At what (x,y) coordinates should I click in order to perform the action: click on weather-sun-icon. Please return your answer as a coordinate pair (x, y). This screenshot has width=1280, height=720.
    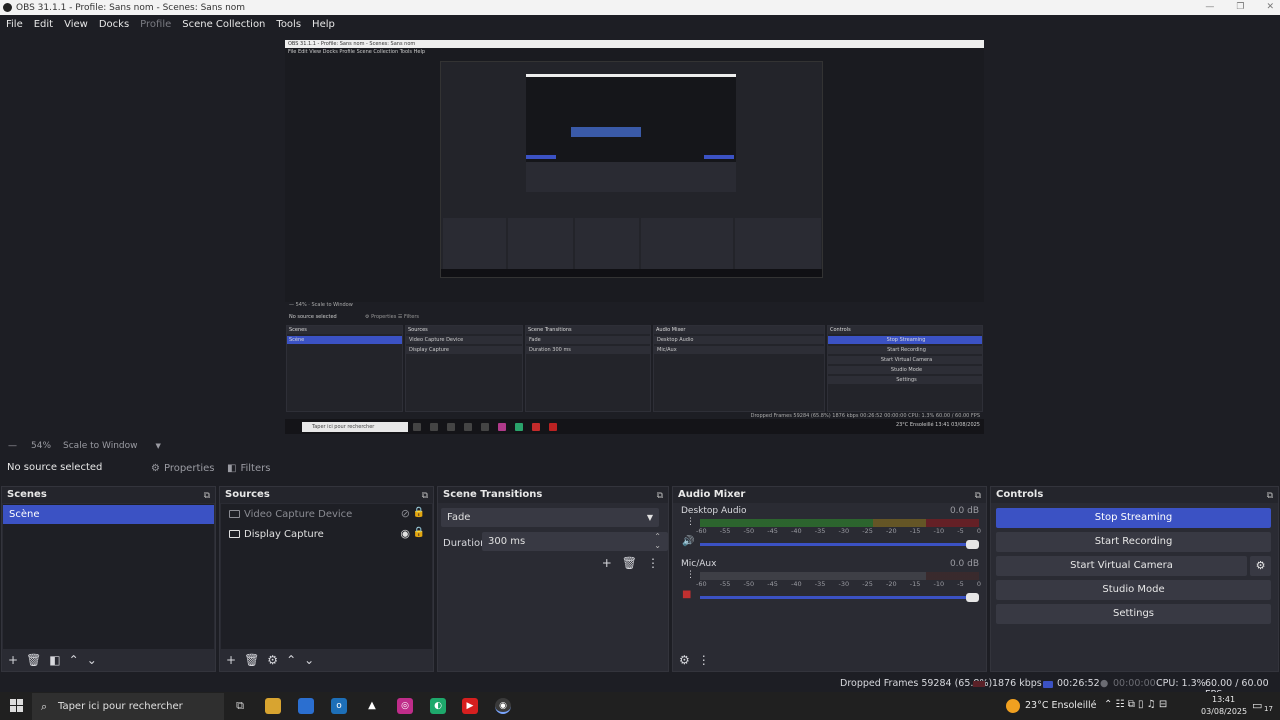
    Looking at the image, I should click on (1013, 706).